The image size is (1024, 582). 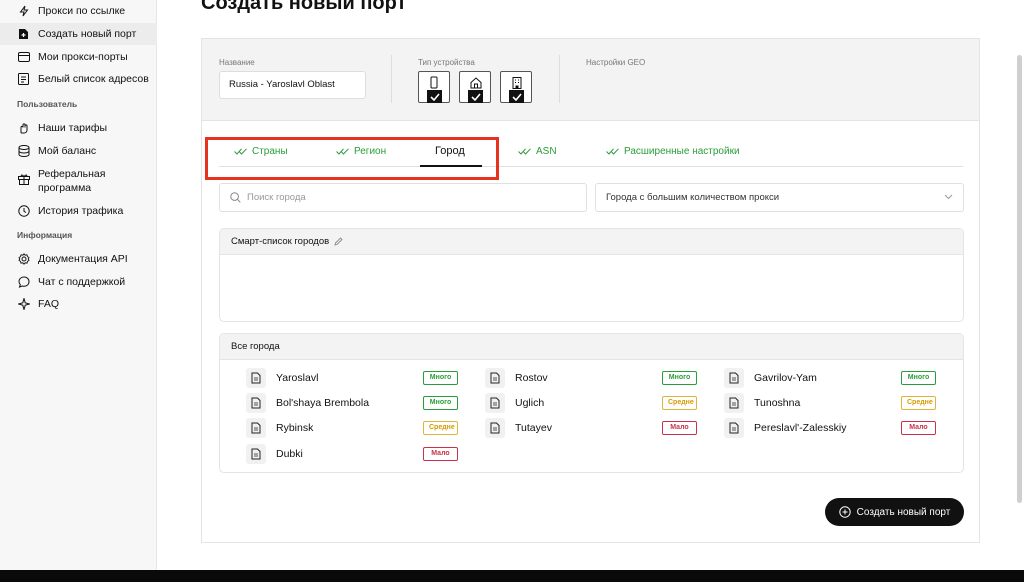 I want to click on sidebar-item-traffic-history: История трафика, so click(x=70, y=210).